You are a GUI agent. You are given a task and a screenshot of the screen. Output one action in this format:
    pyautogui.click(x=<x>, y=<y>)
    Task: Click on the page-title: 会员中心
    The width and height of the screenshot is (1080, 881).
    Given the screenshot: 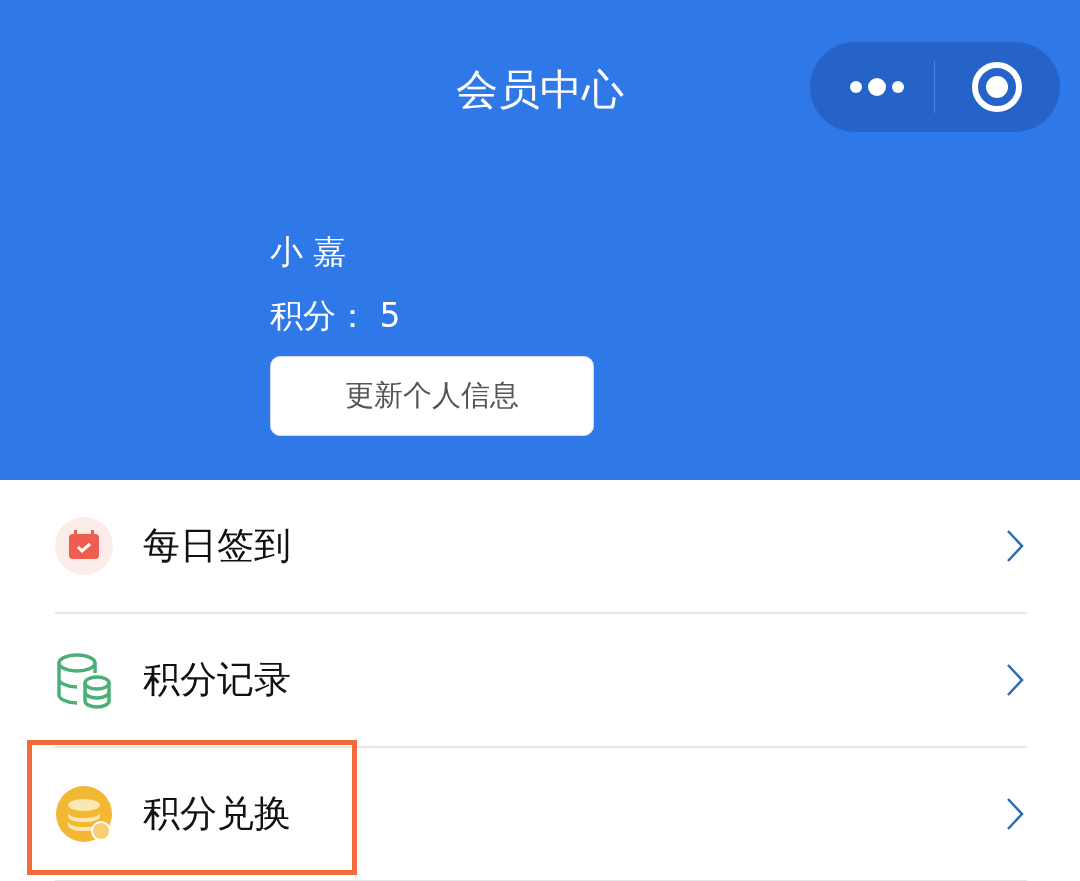 What is the action you would take?
    pyautogui.click(x=540, y=90)
    